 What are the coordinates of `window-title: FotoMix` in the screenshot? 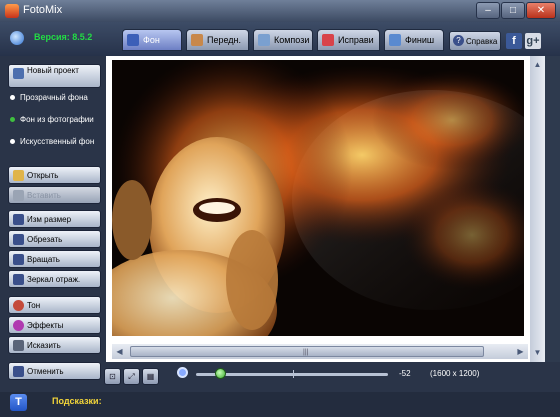 It's located at (43, 10).